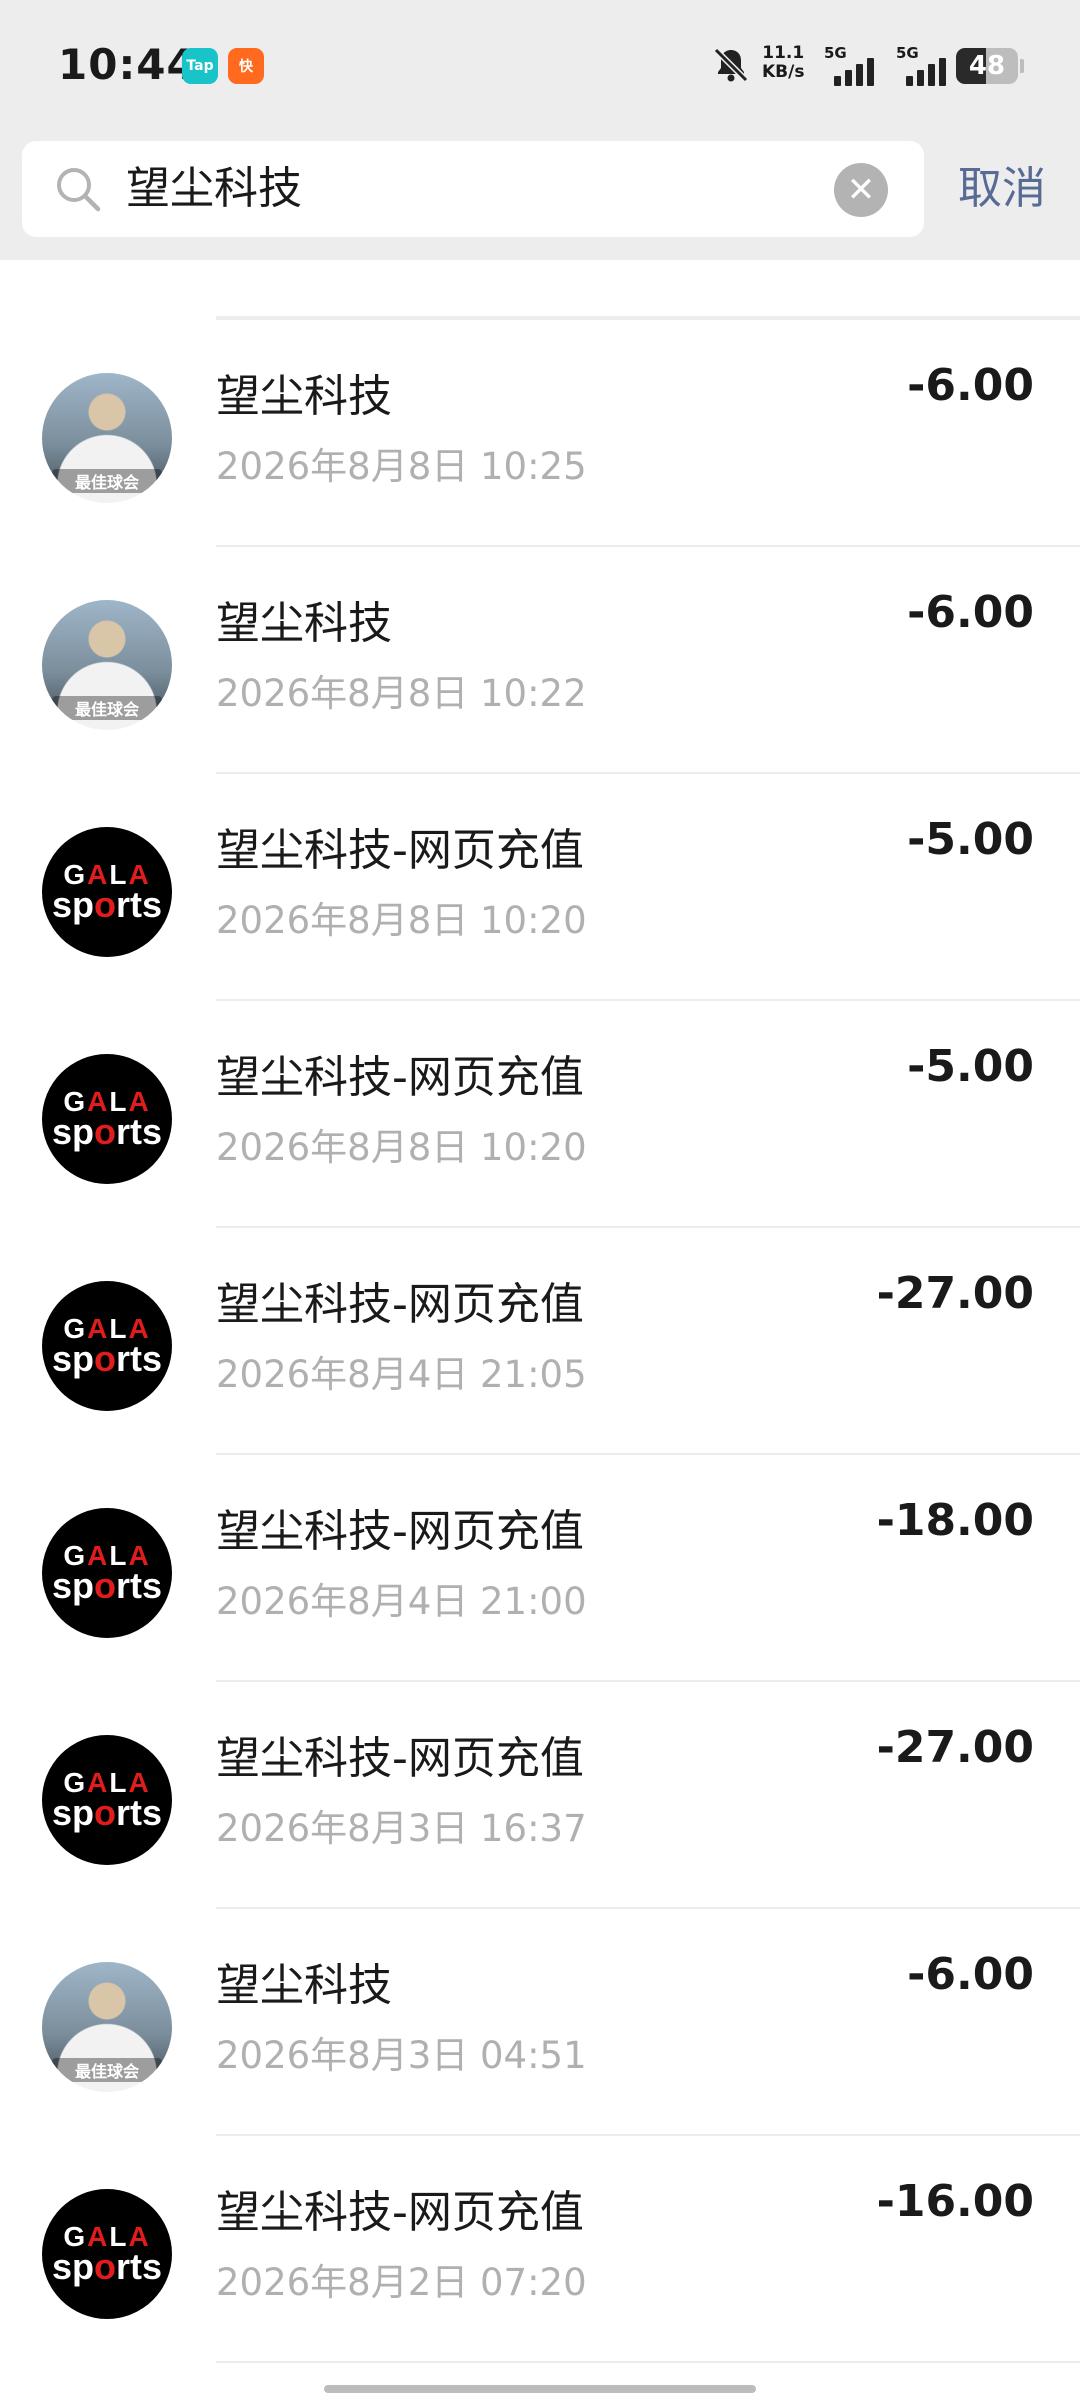 This screenshot has width=1080, height=2400. Describe the element at coordinates (540, 1339) in the screenshot. I see `transaction-row: GALA sports 望尘科技-网页充值 2026年8月4日 21:05 -27.00` at that location.